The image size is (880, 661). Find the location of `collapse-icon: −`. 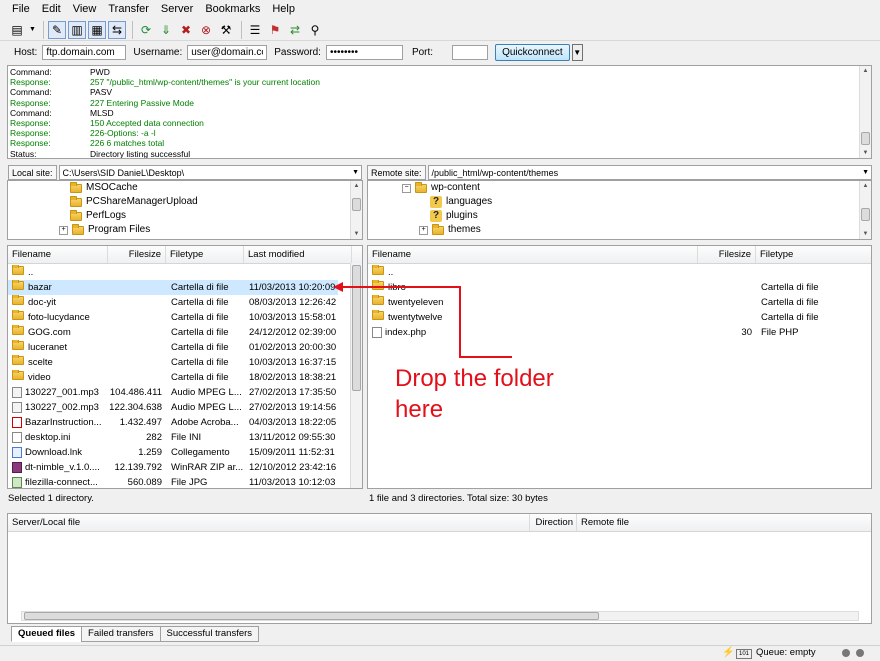

collapse-icon: − is located at coordinates (406, 188).